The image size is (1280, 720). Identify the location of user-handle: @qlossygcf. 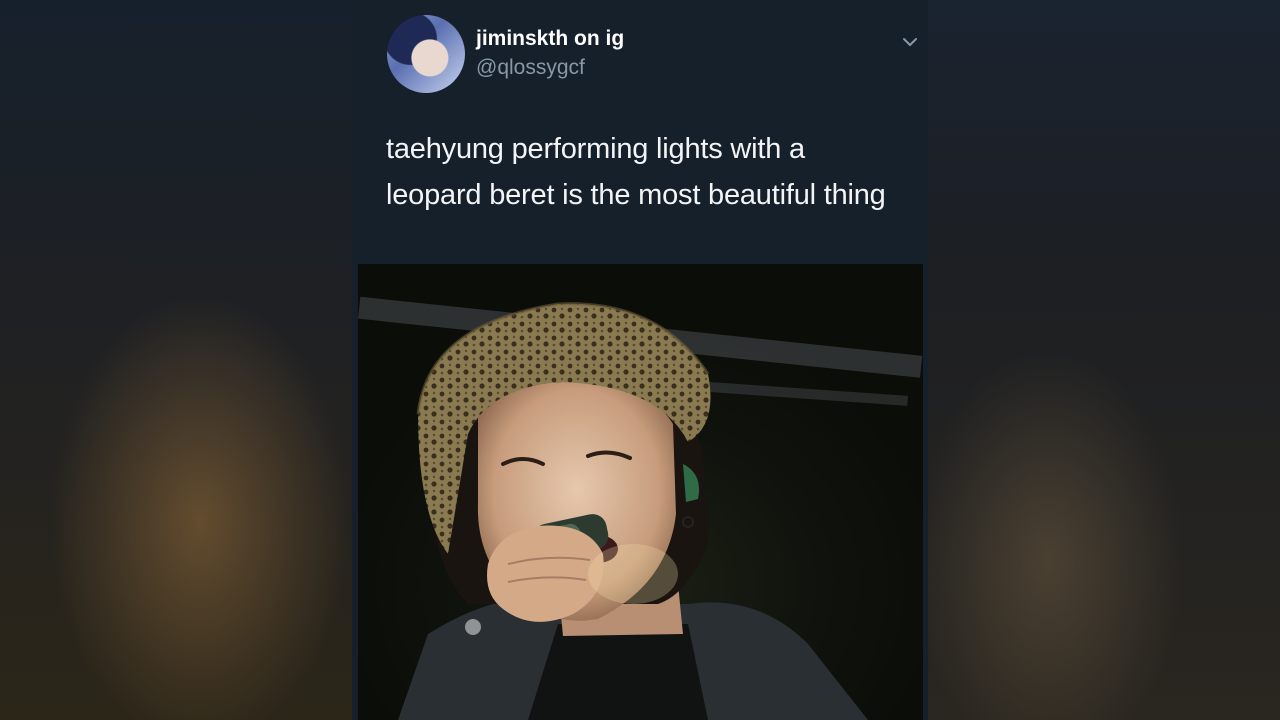
(530, 68).